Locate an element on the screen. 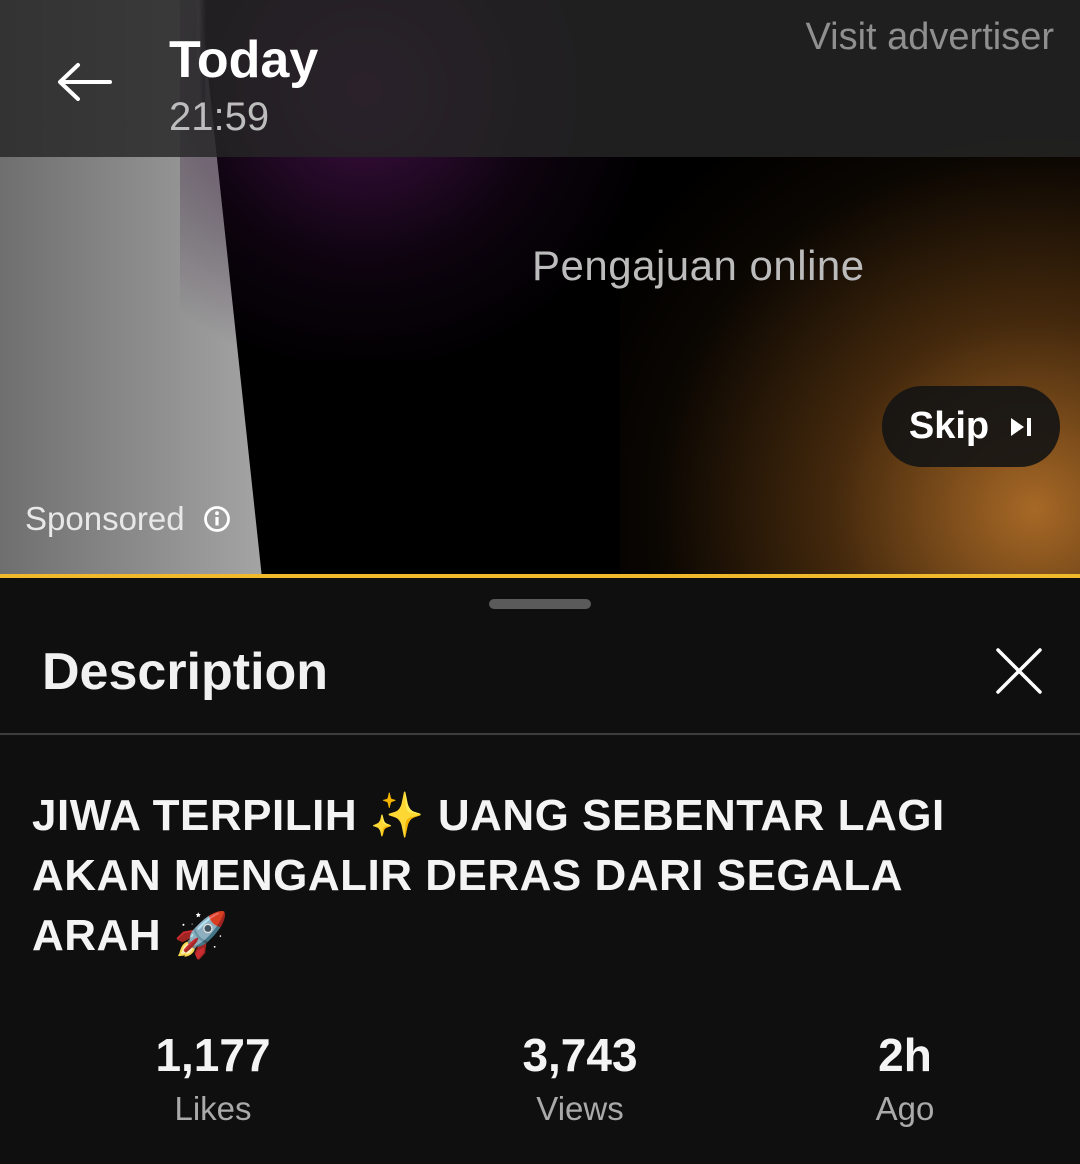 Image resolution: width=1080 pixels, height=1164 pixels. drag-handle is located at coordinates (540, 604).